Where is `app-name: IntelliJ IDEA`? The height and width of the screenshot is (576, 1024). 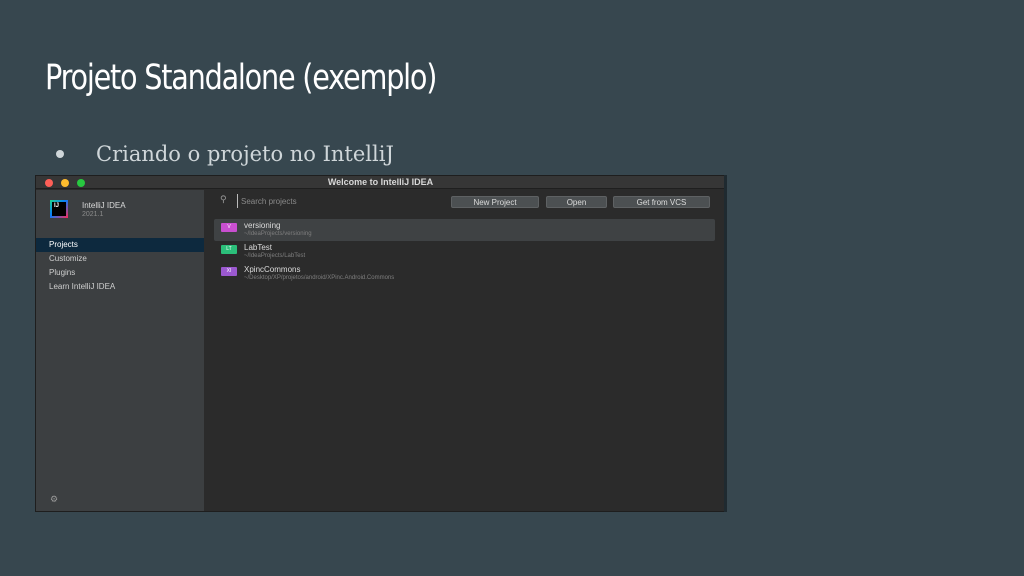
app-name: IntelliJ IDEA is located at coordinates (104, 205).